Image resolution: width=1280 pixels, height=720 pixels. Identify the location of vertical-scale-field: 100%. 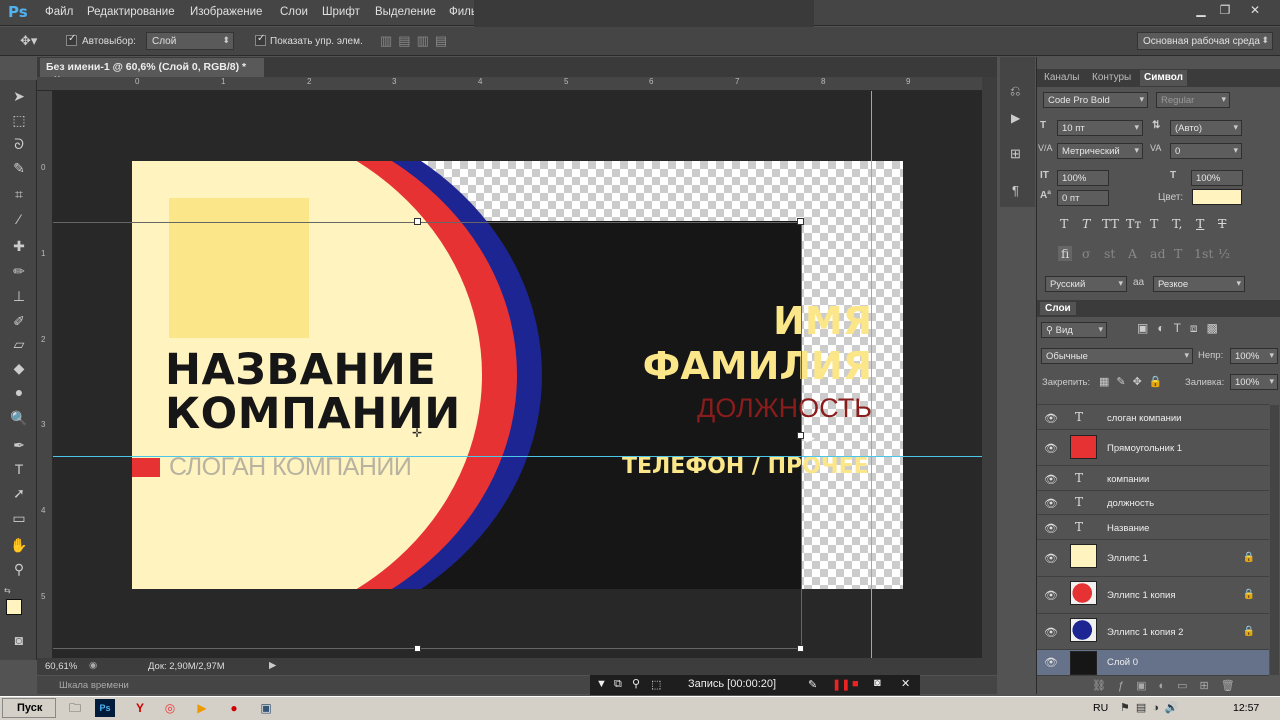
(1083, 178).